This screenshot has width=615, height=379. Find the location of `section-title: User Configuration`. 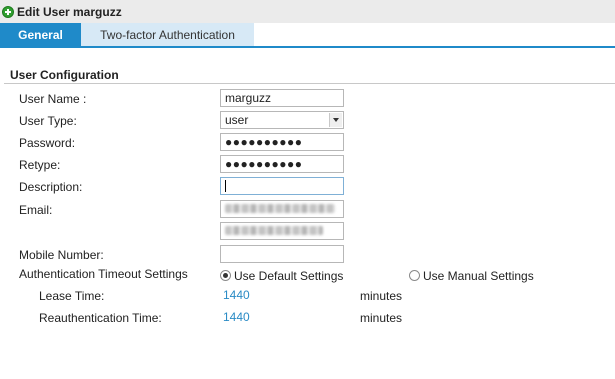

section-title: User Configuration is located at coordinates (64, 75).